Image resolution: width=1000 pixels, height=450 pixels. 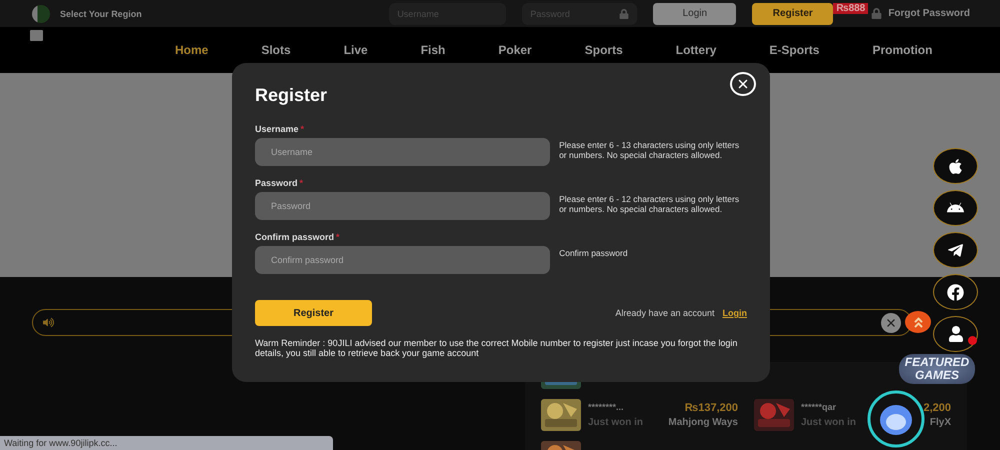 I want to click on nav-item: Poker, so click(x=515, y=50).